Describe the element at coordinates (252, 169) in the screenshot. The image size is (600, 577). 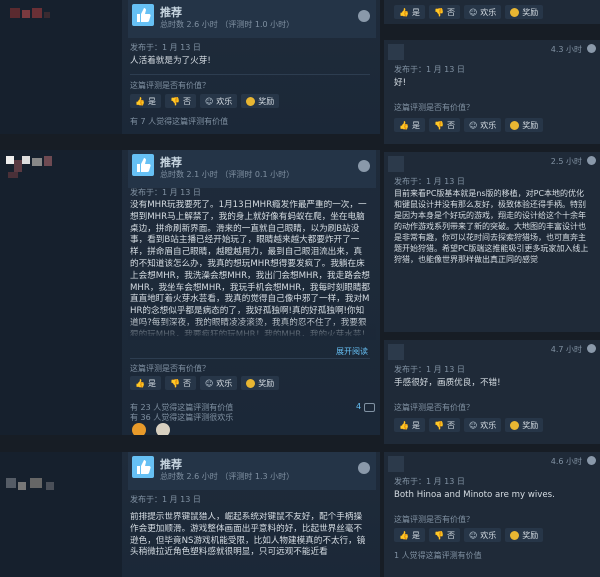
I see `recommendation-header: 推荐 总时数 2.1 小时 （评测时 0.1 小时）` at that location.